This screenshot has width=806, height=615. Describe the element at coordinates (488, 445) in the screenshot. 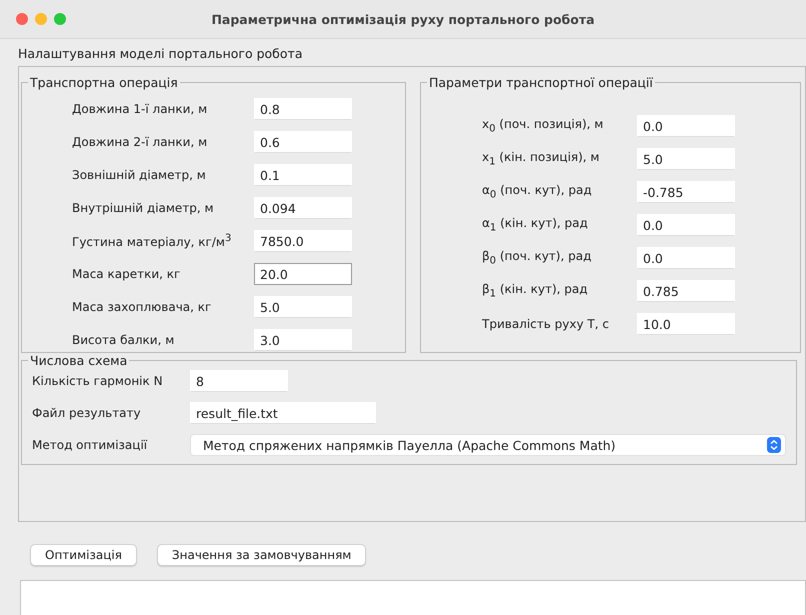

I see `dropdown: Метод спряжених напрямків Пауелла (Apache Commons Math)` at that location.